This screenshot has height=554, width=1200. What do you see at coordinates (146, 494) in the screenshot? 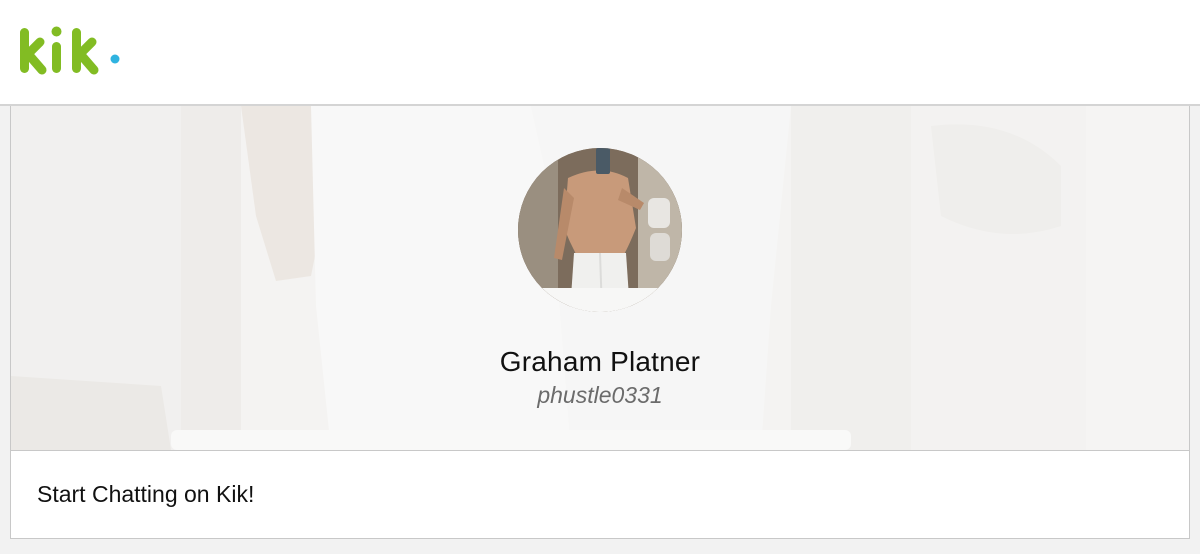
I see `start-chatting-label: Start Chatting on Kik!` at bounding box center [146, 494].